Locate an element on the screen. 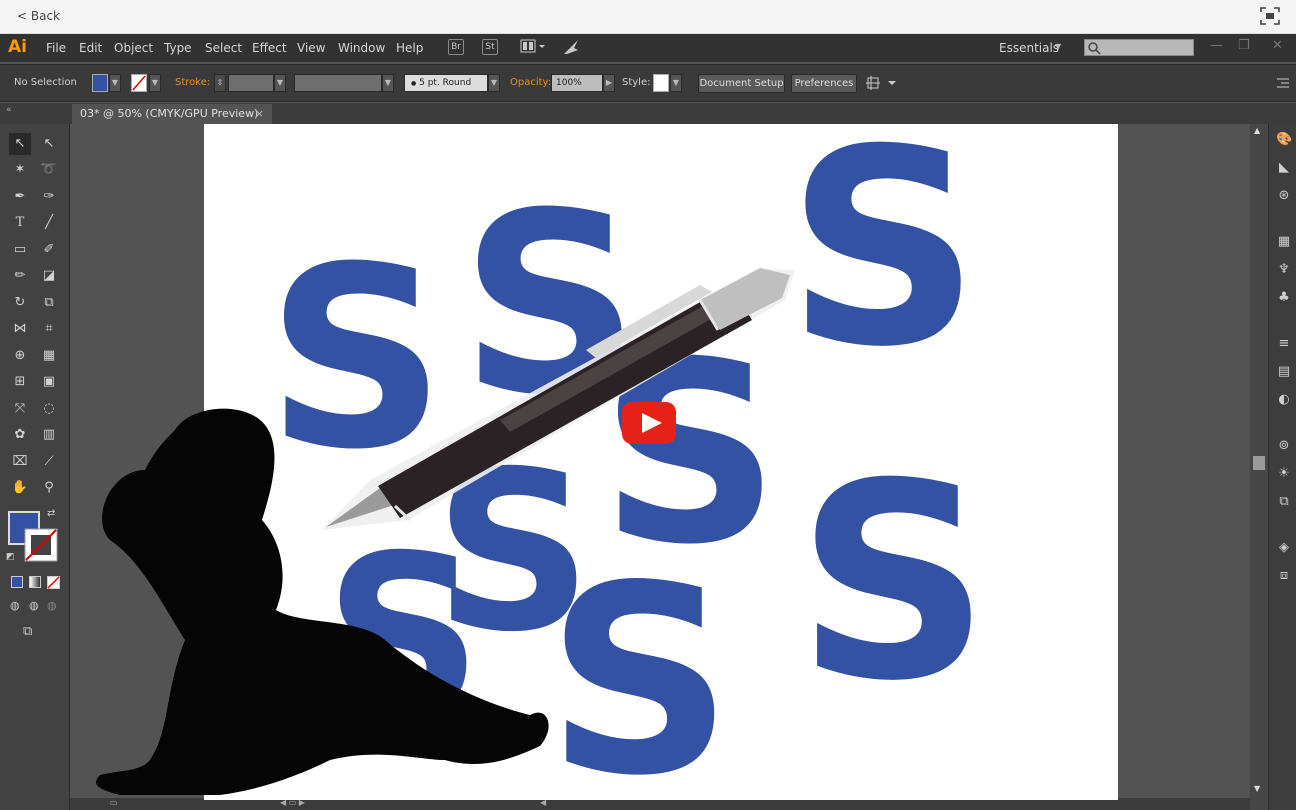 This screenshot has width=1296, height=810. help-search-input is located at coordinates (1139, 47).